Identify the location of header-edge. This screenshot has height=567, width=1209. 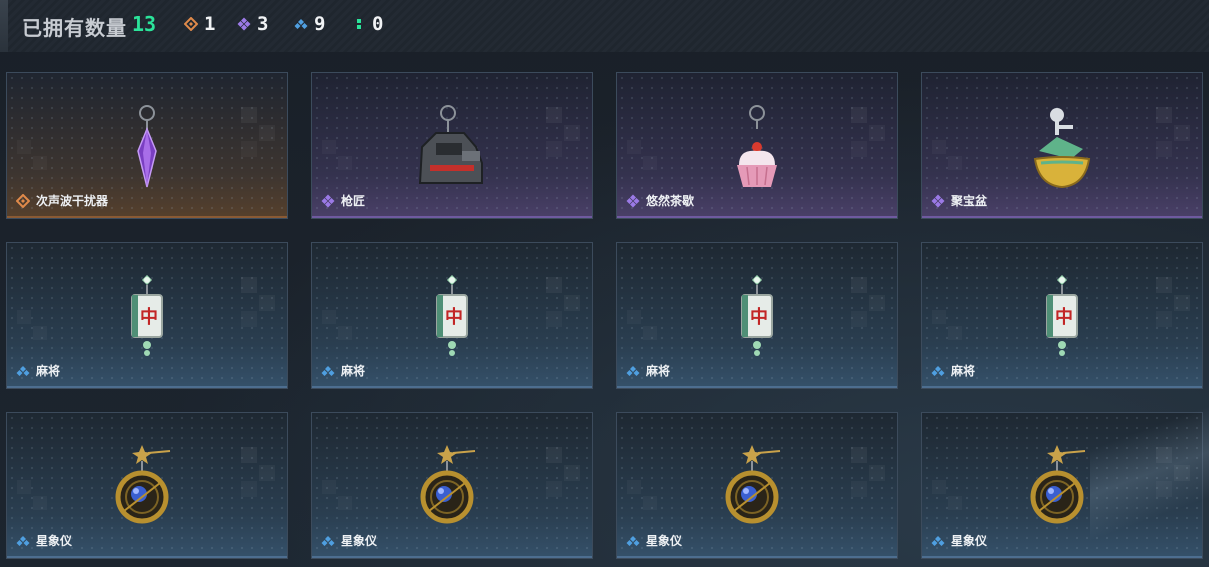
(4, 26).